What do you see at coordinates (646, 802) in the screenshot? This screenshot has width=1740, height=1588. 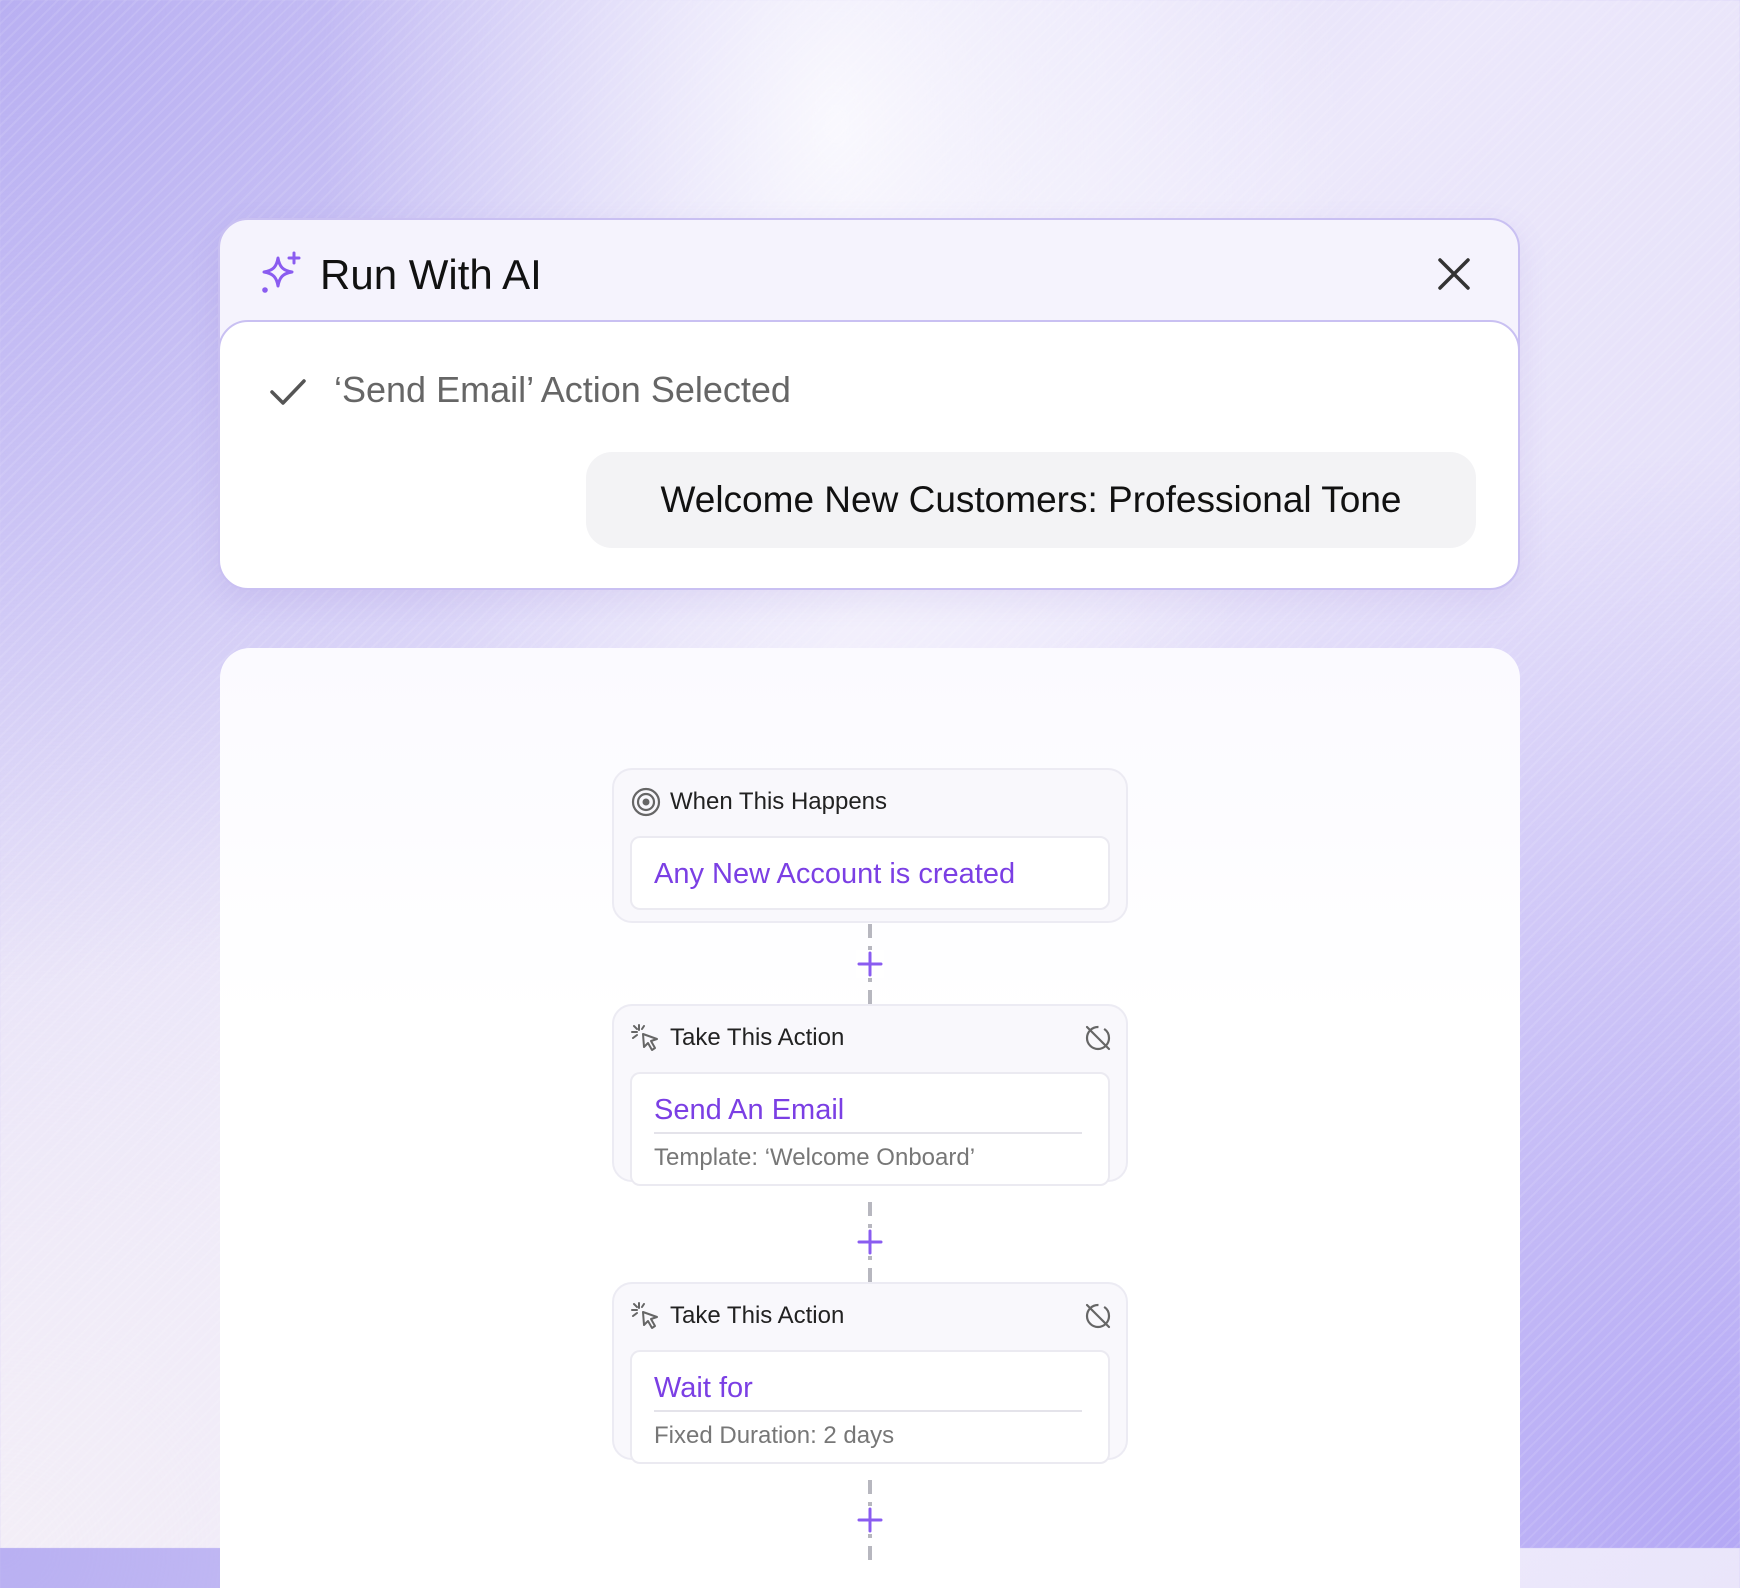 I see `target-icon` at bounding box center [646, 802].